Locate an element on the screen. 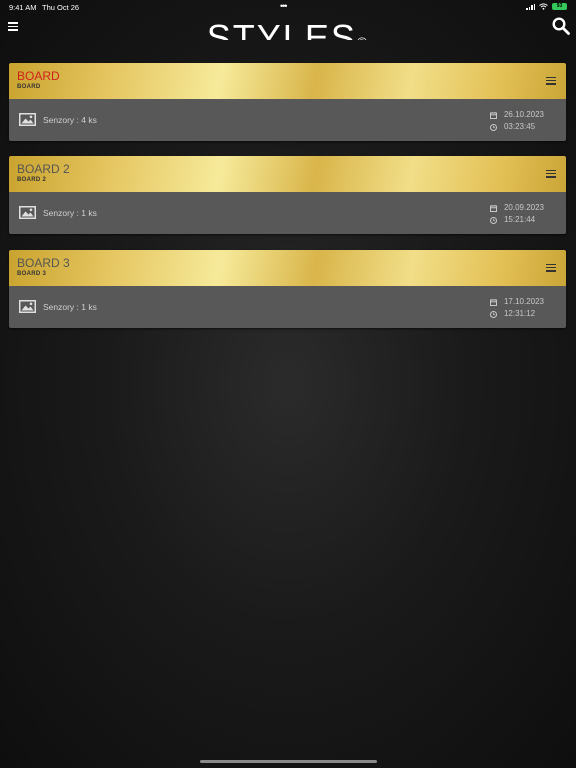 This screenshot has height=768, width=576. board-timestamp: 20.09.2023 15:21:44 is located at coordinates (516, 214).